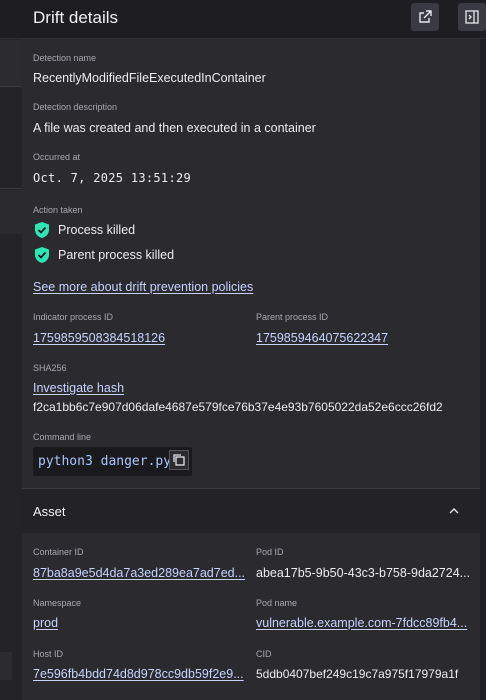 This screenshot has width=486, height=700. Describe the element at coordinates (50, 368) in the screenshot. I see `sha256-label: SHA256` at that location.